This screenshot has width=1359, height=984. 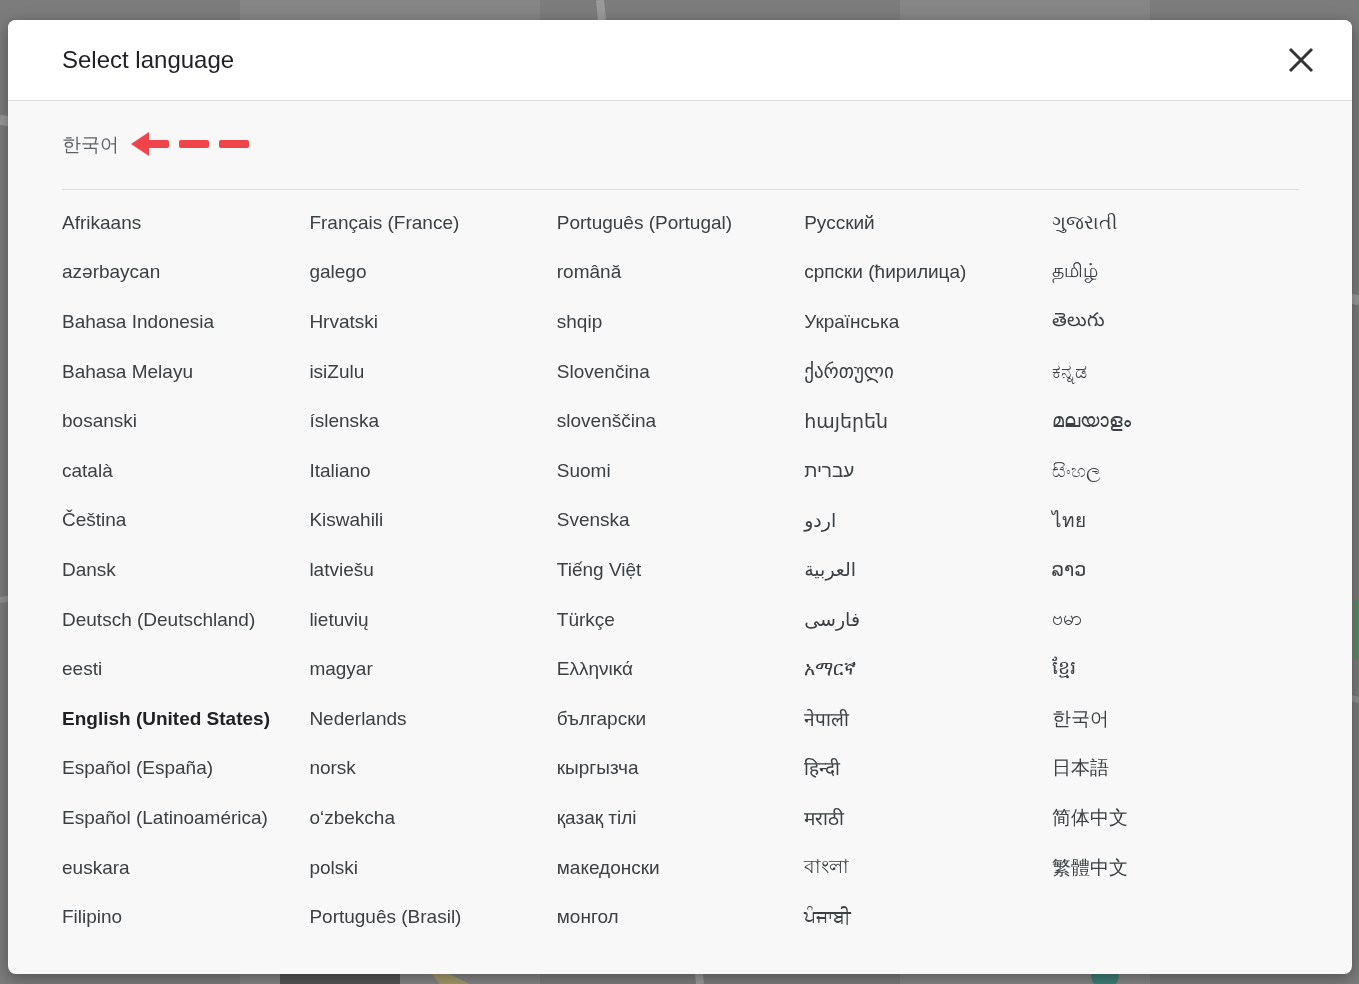 I want to click on language-option: 简体中文, so click(x=1089, y=817).